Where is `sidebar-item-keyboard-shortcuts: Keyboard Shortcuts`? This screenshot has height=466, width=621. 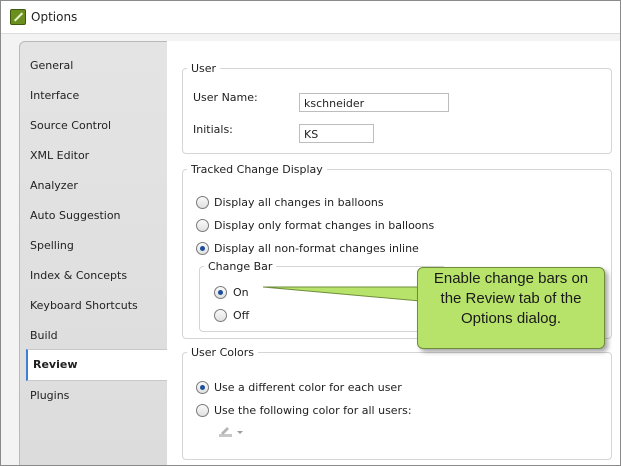 sidebar-item-keyboard-shortcuts: Keyboard Shortcuts is located at coordinates (84, 305).